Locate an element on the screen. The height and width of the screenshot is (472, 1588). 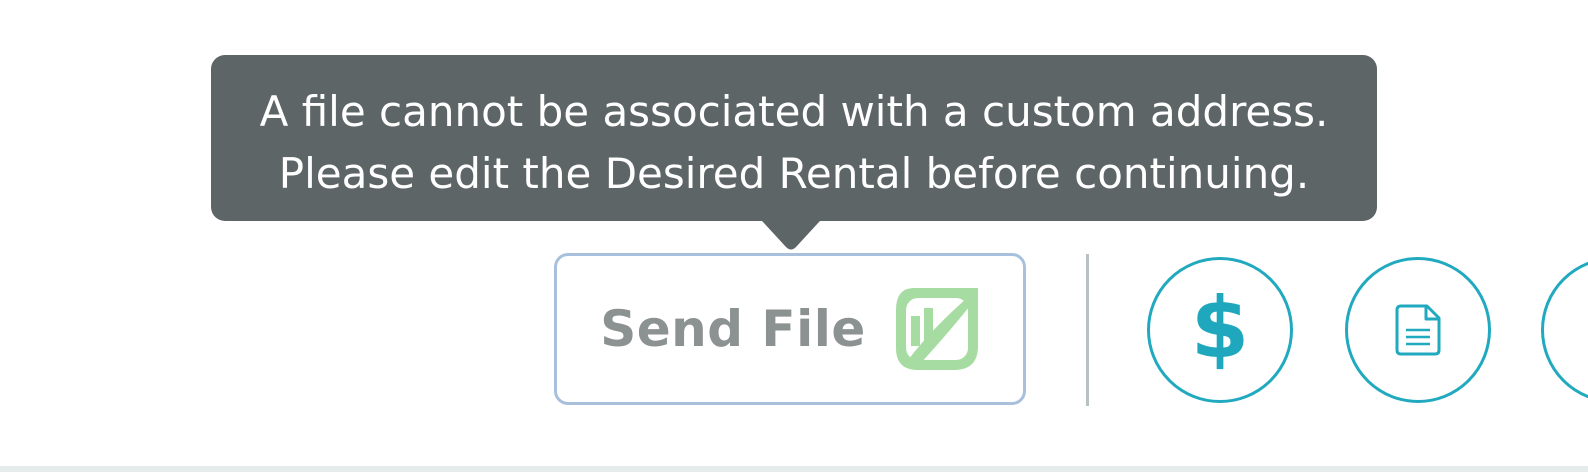
dollar-icon: $ is located at coordinates (1220, 328).